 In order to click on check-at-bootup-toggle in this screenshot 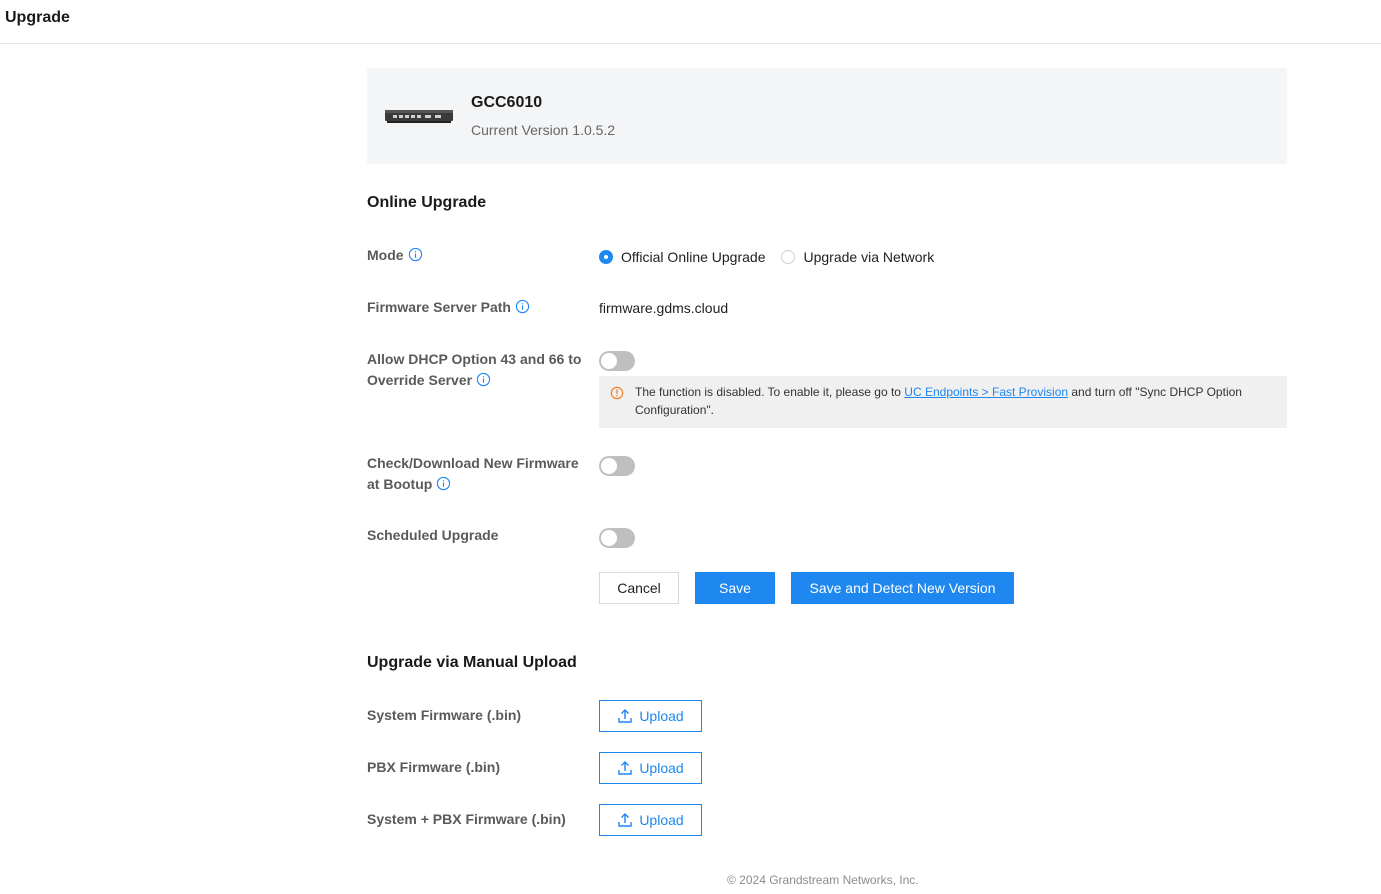, I will do `click(617, 466)`.